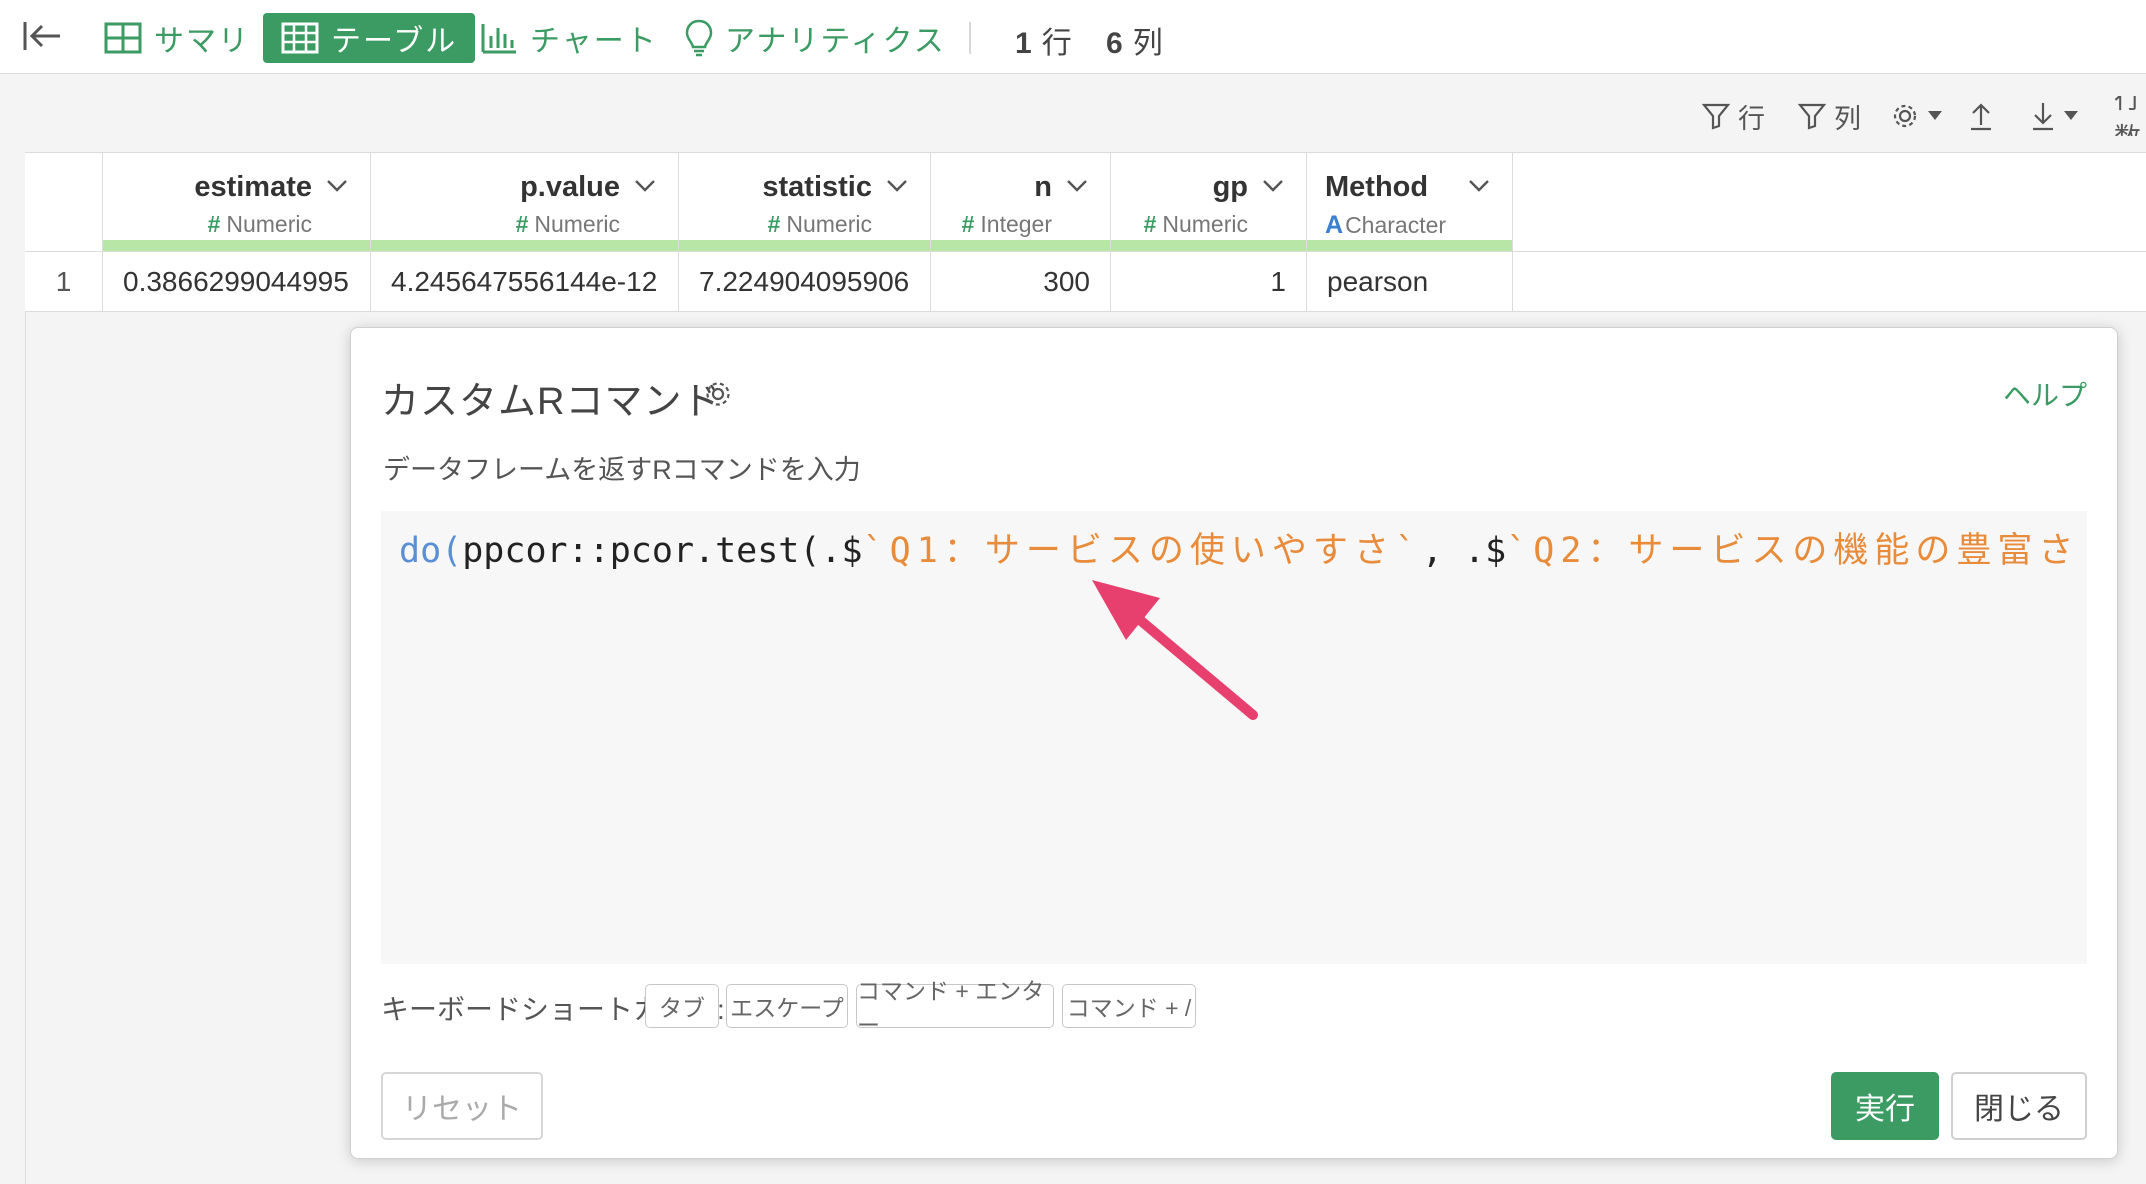 The height and width of the screenshot is (1184, 2146). What do you see at coordinates (420, 551) in the screenshot?
I see `code-keyword: do` at bounding box center [420, 551].